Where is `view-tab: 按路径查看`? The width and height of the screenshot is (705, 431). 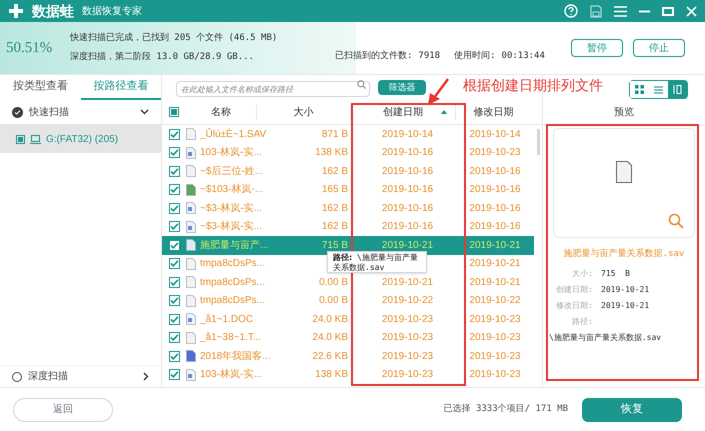 view-tab: 按路径查看 is located at coordinates (120, 87).